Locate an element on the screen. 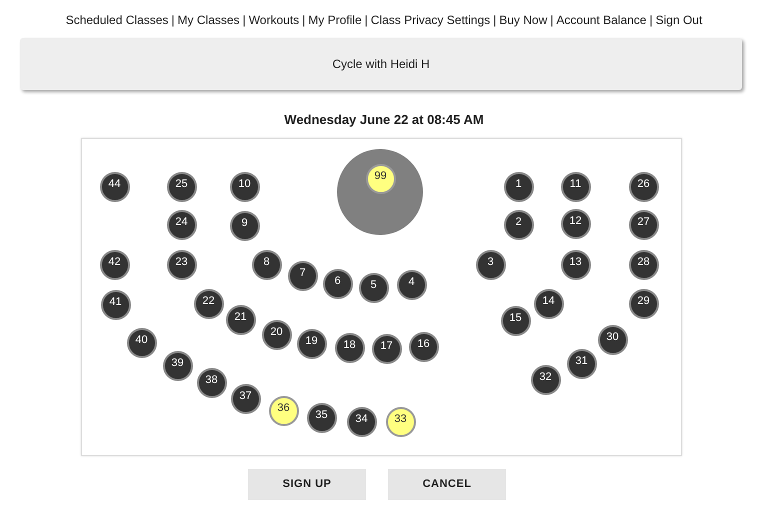 The height and width of the screenshot is (508, 768). seat: 38 is located at coordinates (211, 383).